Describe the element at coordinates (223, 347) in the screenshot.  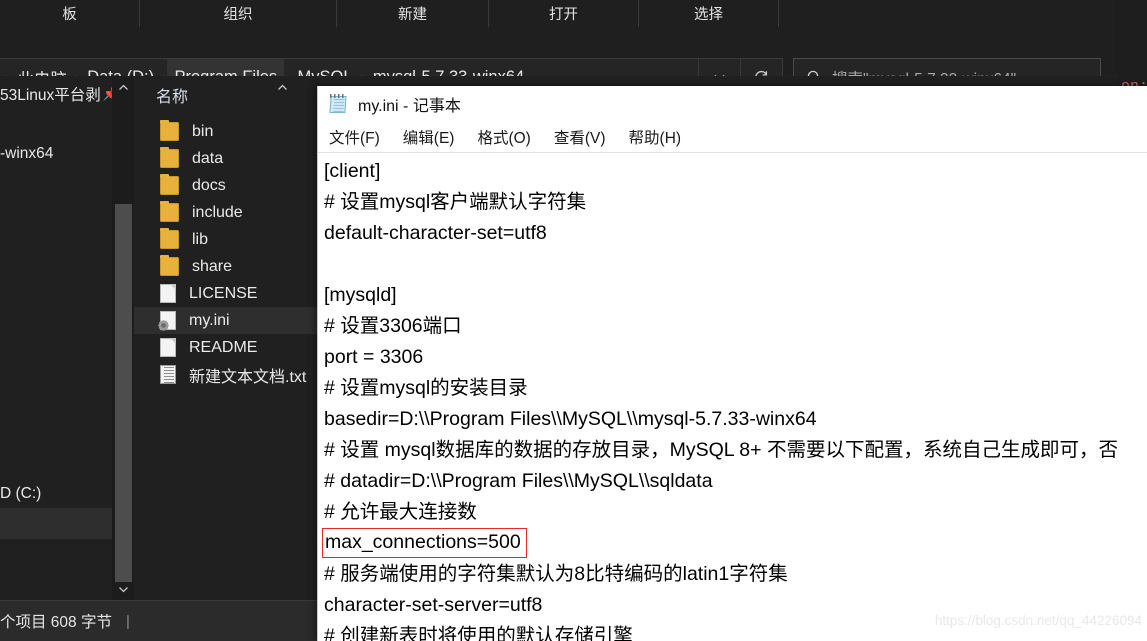
I see `list-item-label: README` at that location.